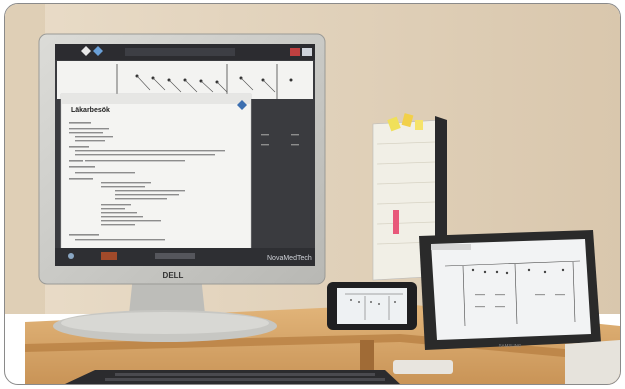 The width and height of the screenshot is (625, 389). What do you see at coordinates (510, 345) in the screenshot?
I see `tablet-brand: SAMSUNG` at bounding box center [510, 345].